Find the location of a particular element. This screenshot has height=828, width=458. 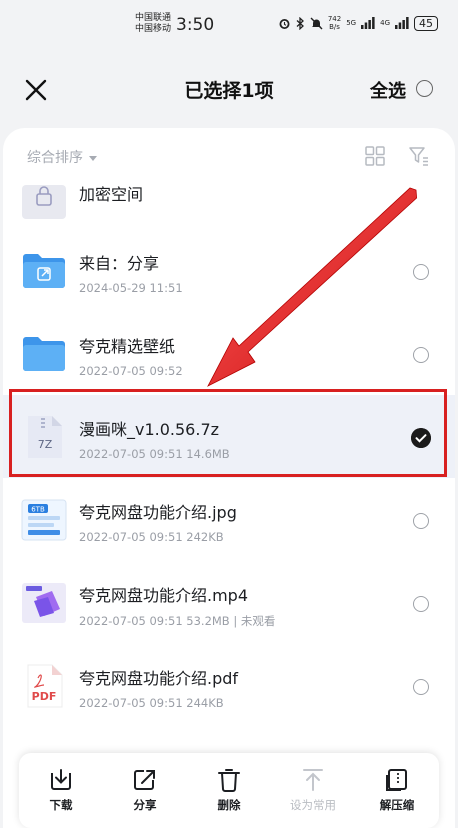

file-name: 漫画咪_v1.0.56.7z is located at coordinates (149, 429).